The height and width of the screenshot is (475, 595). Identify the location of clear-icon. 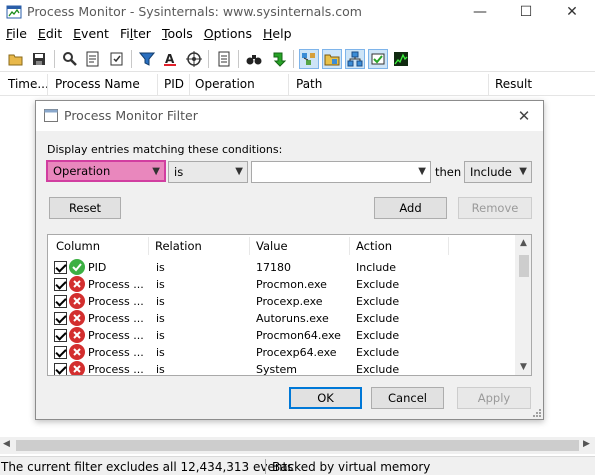
(117, 59).